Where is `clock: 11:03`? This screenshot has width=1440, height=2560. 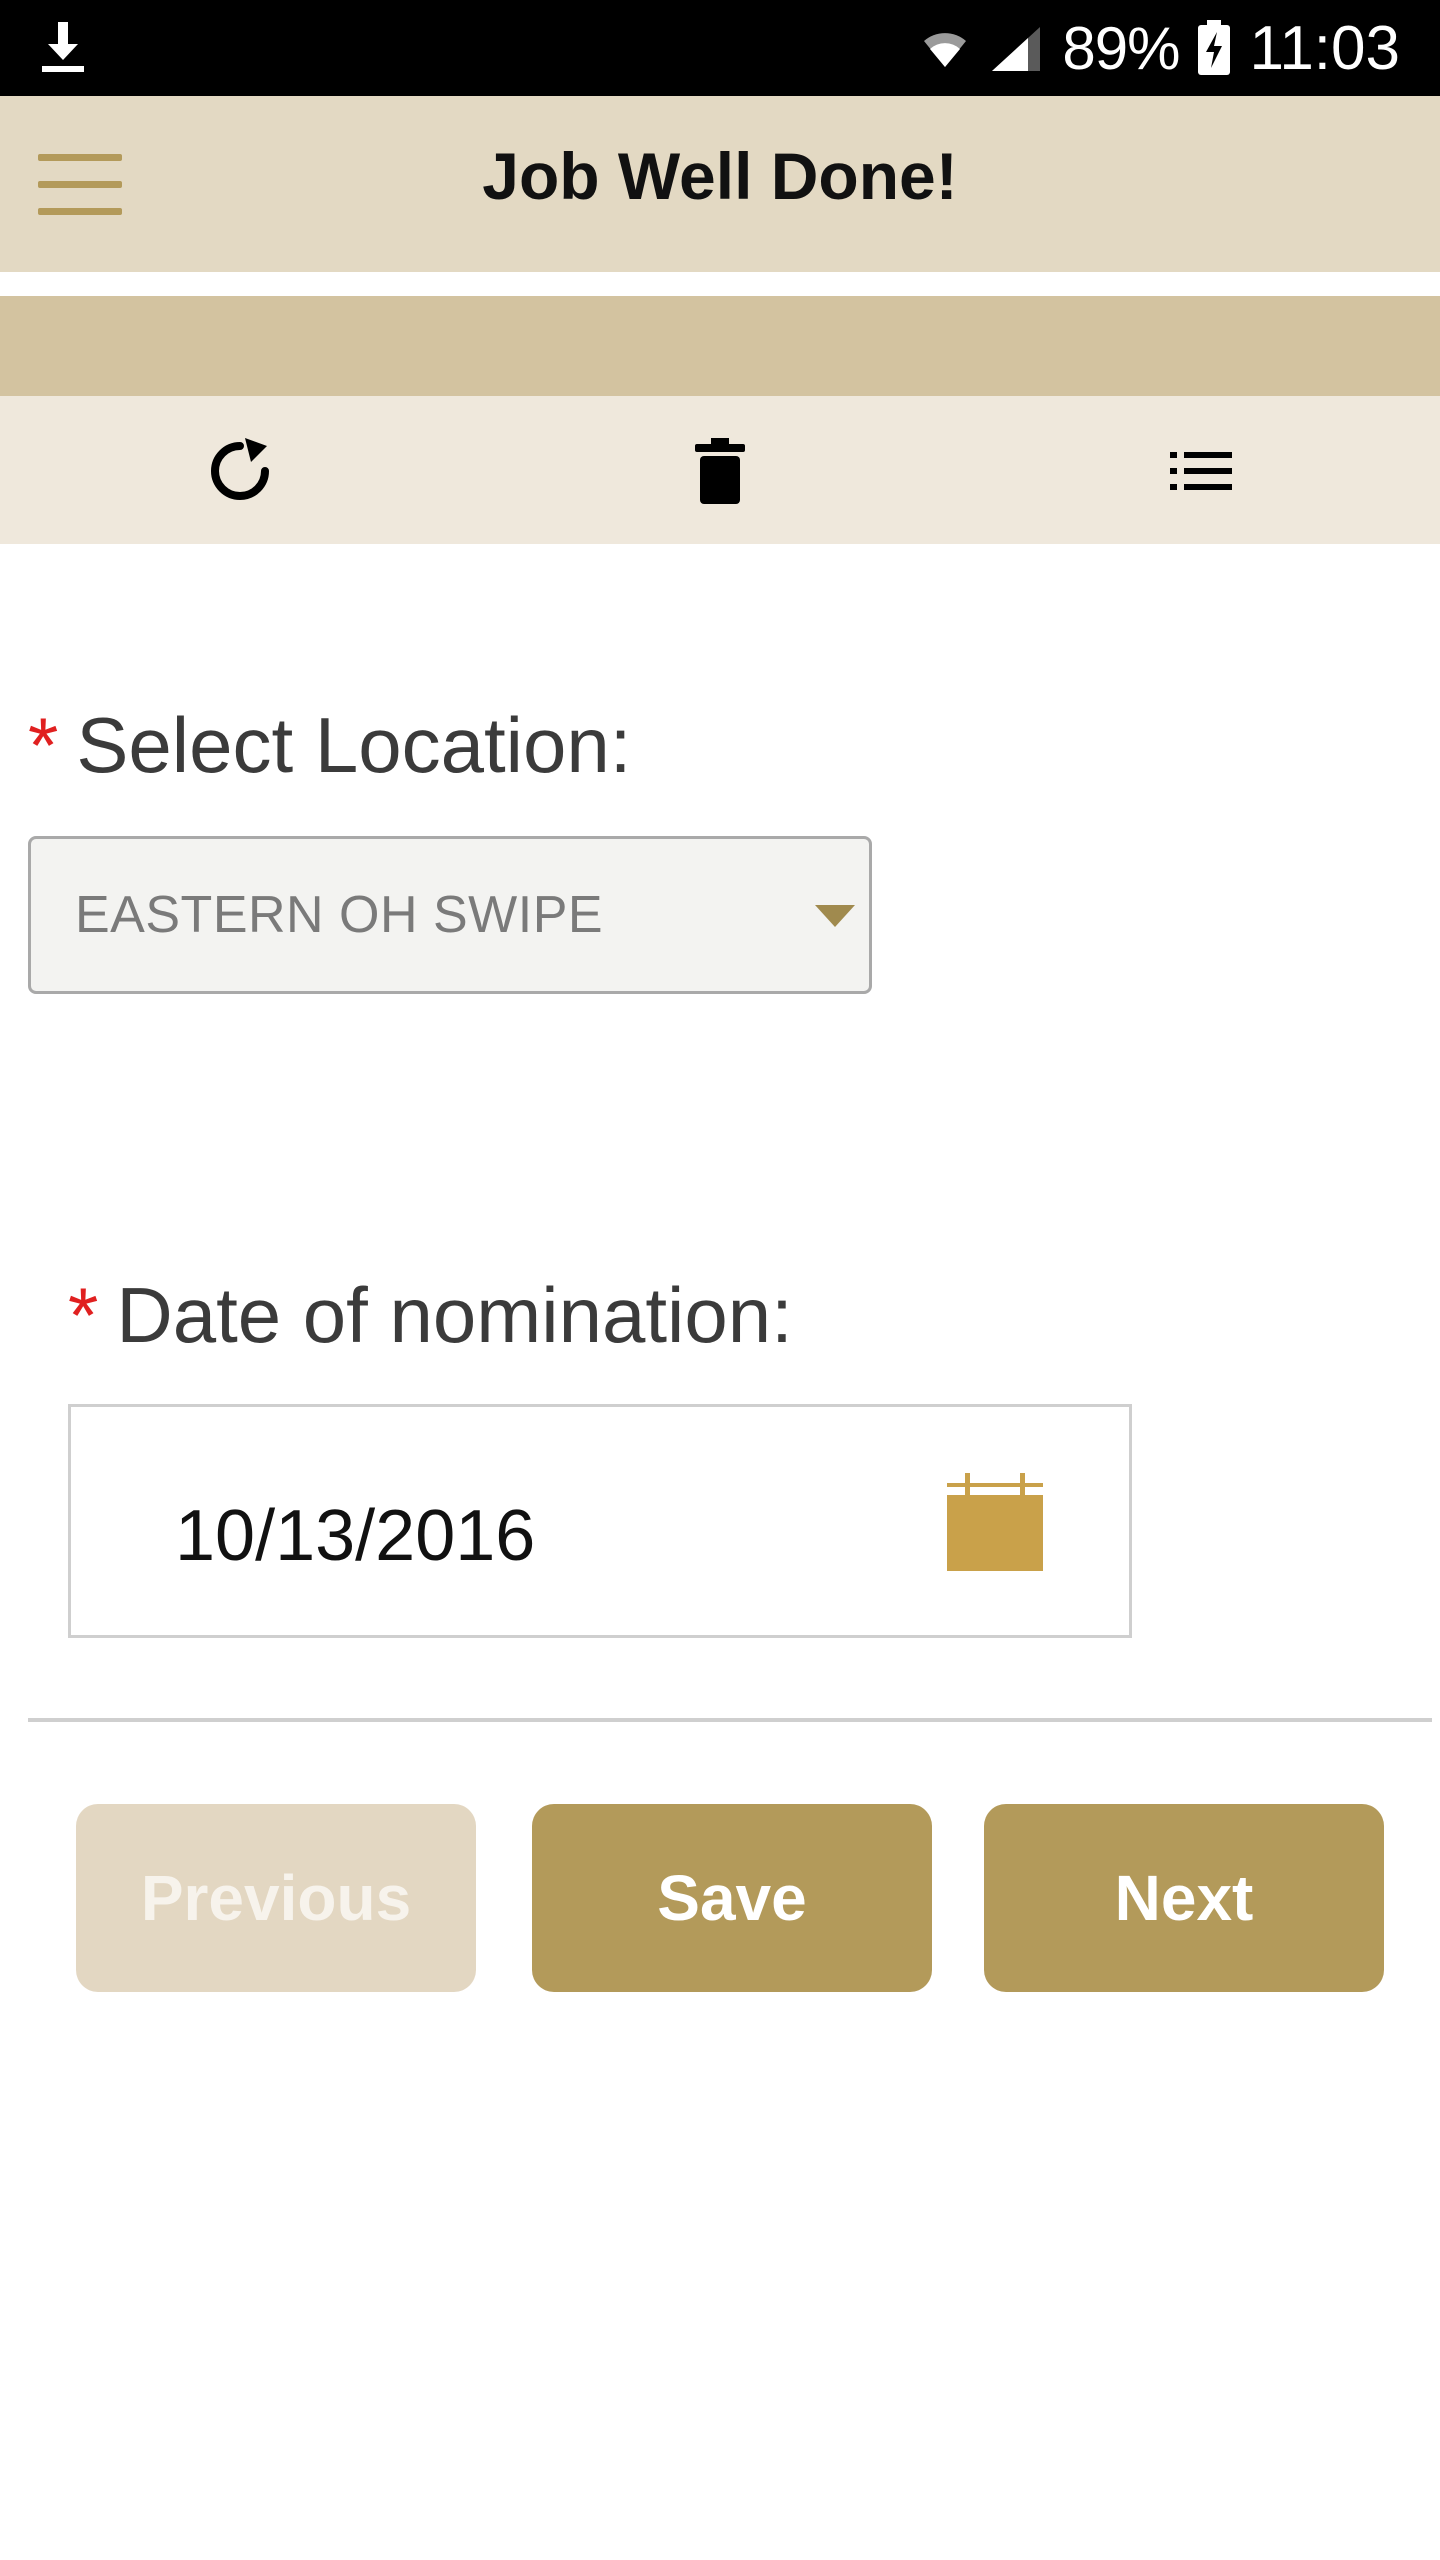 clock: 11:03 is located at coordinates (1324, 48).